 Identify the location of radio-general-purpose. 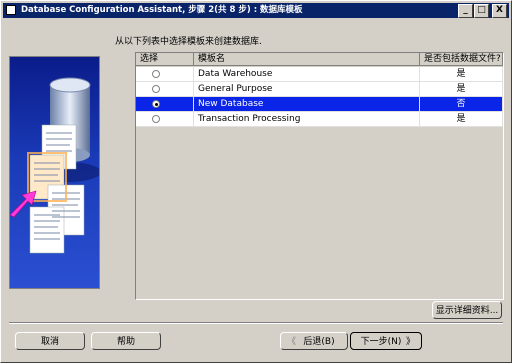
(156, 89).